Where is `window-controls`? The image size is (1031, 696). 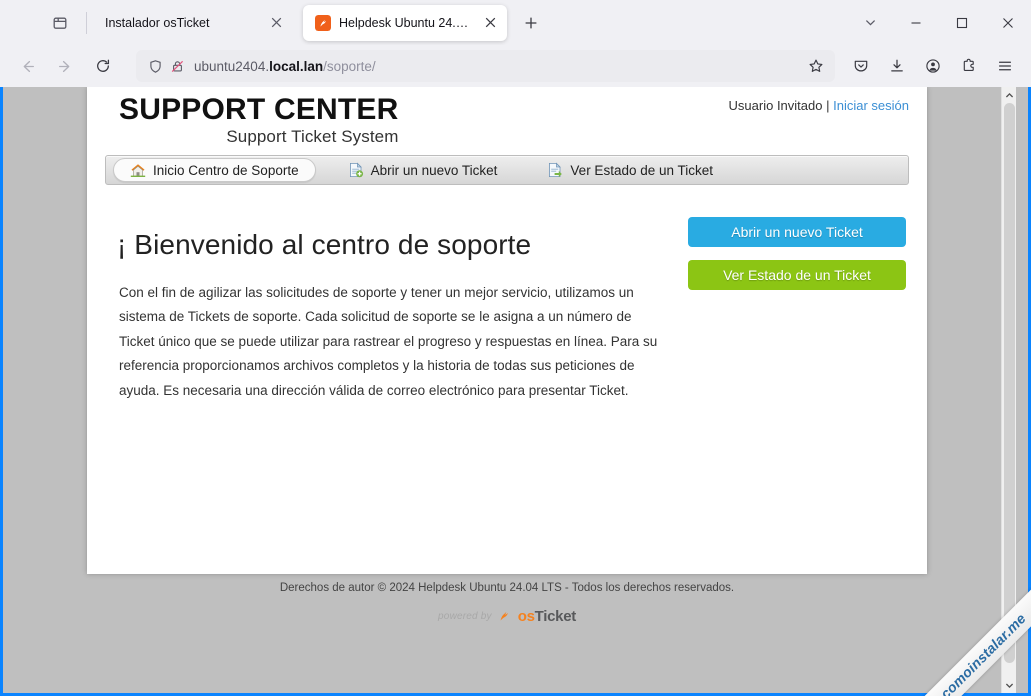
window-controls is located at coordinates (939, 22).